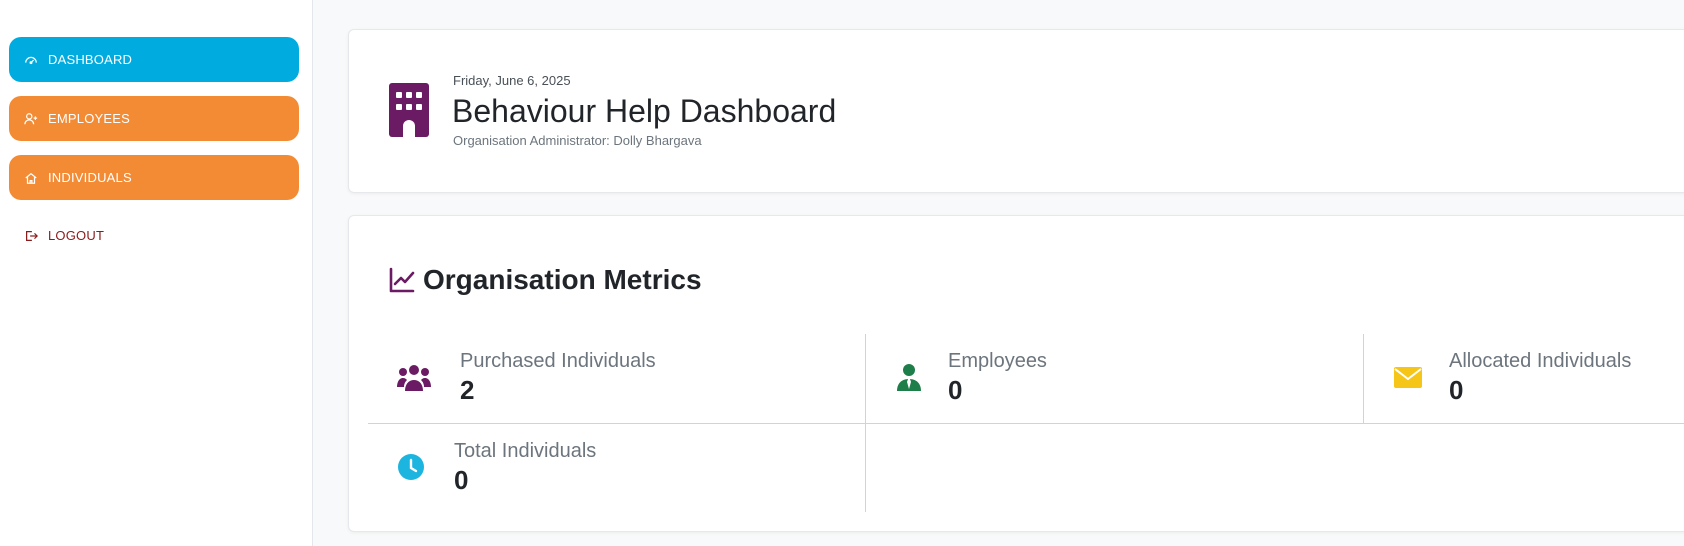 The height and width of the screenshot is (546, 1684). I want to click on user-tie-icon, so click(909, 377).